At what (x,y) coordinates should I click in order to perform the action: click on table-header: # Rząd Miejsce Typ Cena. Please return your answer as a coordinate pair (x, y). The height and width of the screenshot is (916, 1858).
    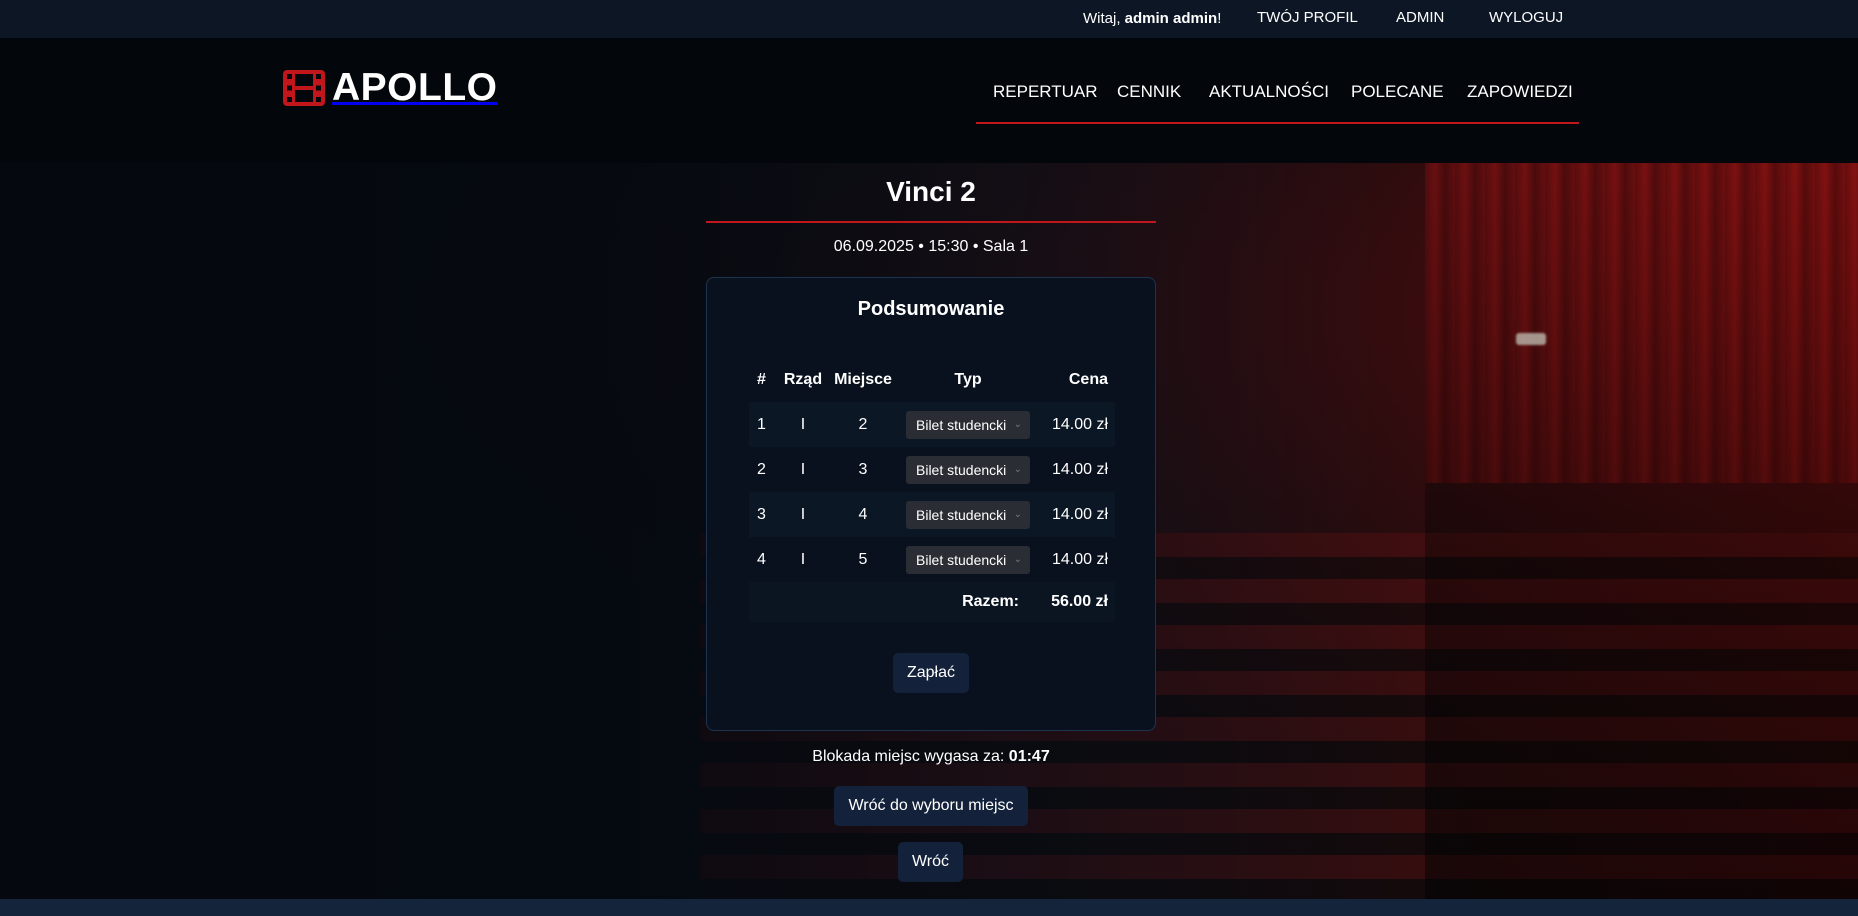
    Looking at the image, I should click on (932, 380).